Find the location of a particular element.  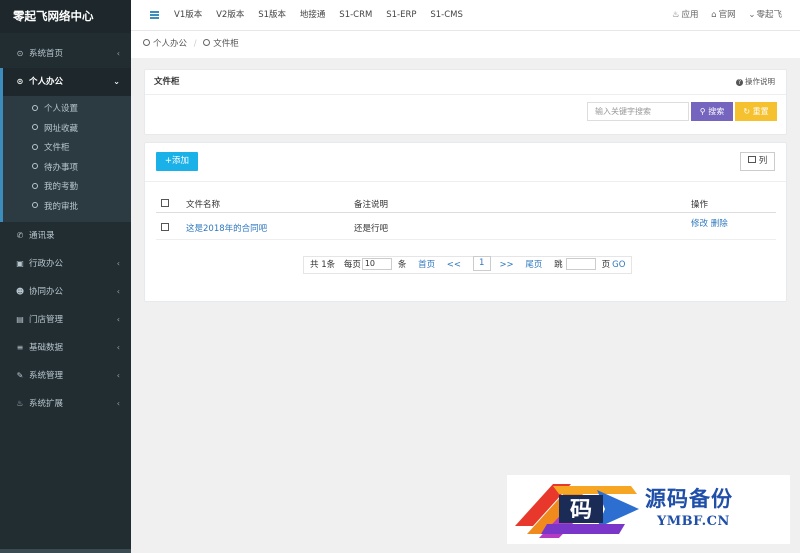

search-panel: 文件柜 ? 操作说明 输入关键字搜索 ⚲ 搜索 ↻ 重置 is located at coordinates (465, 102).